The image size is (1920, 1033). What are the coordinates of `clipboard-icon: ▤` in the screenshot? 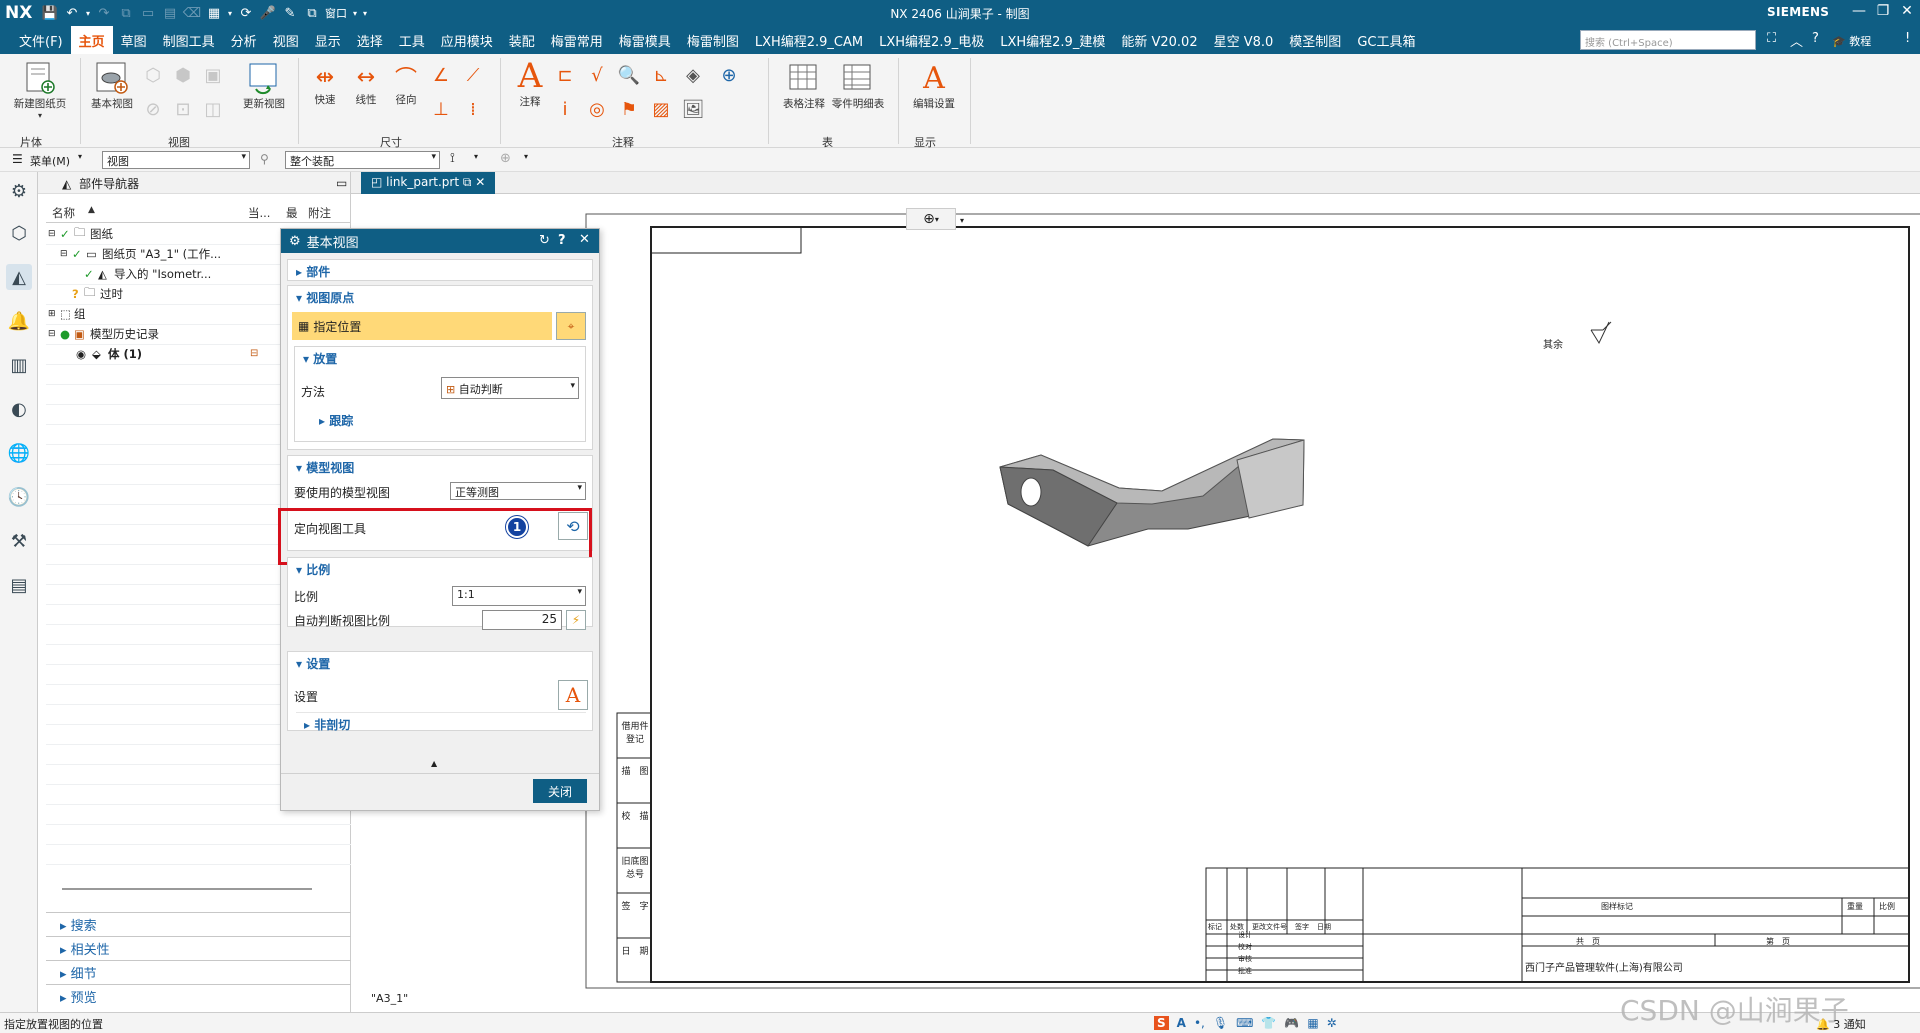 It's located at (170, 13).